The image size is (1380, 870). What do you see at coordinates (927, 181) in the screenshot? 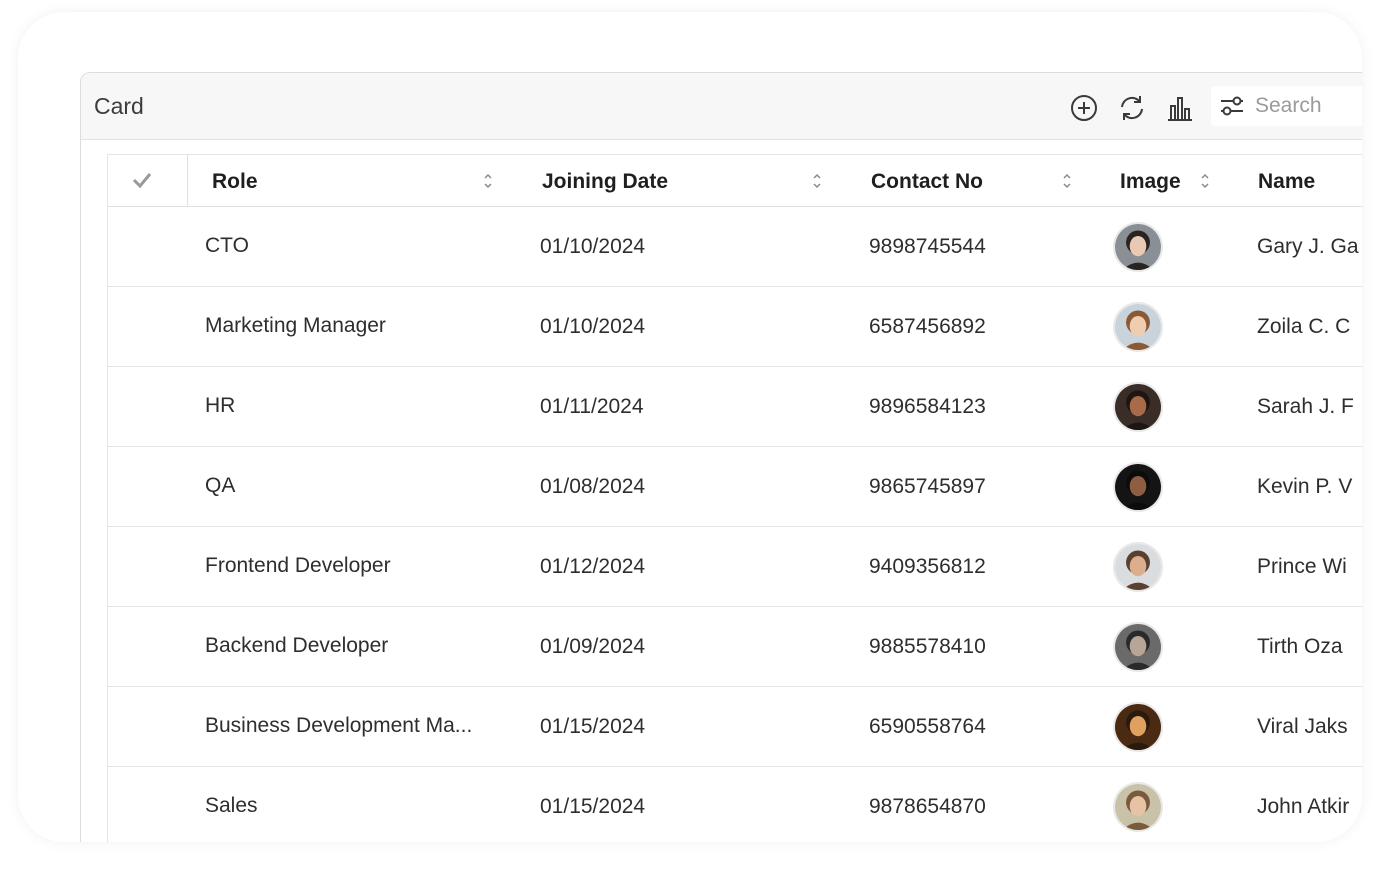
I see `column-header-contact-no: Contact No` at bounding box center [927, 181].